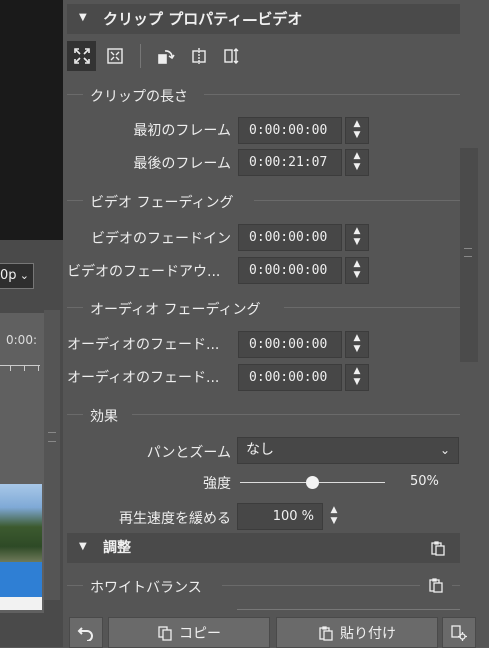  What do you see at coordinates (357, 162) in the screenshot?
I see `last-frame-stepper: ▲ ▼` at bounding box center [357, 162].